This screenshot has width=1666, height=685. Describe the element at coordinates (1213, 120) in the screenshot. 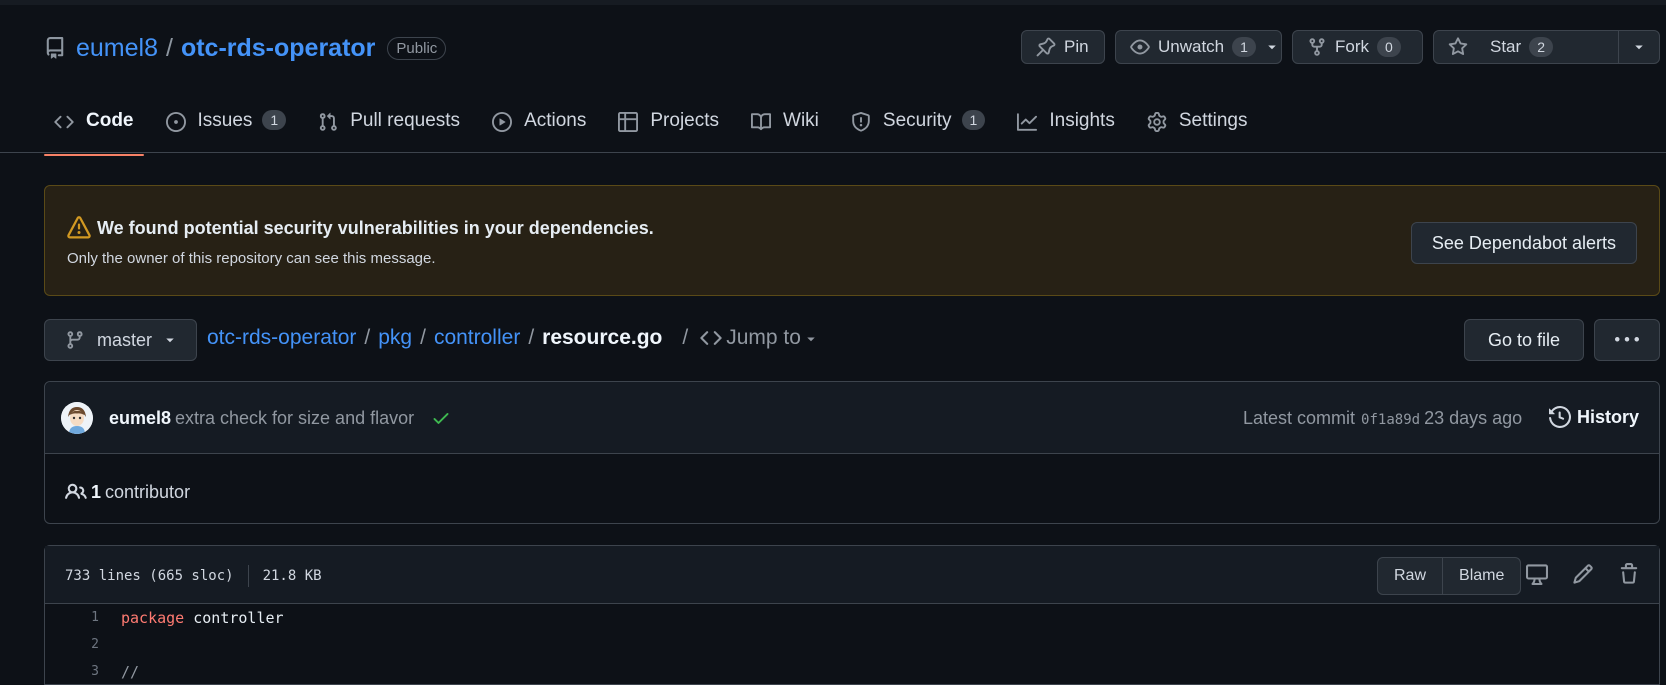

I see `tab-label: Settings` at that location.